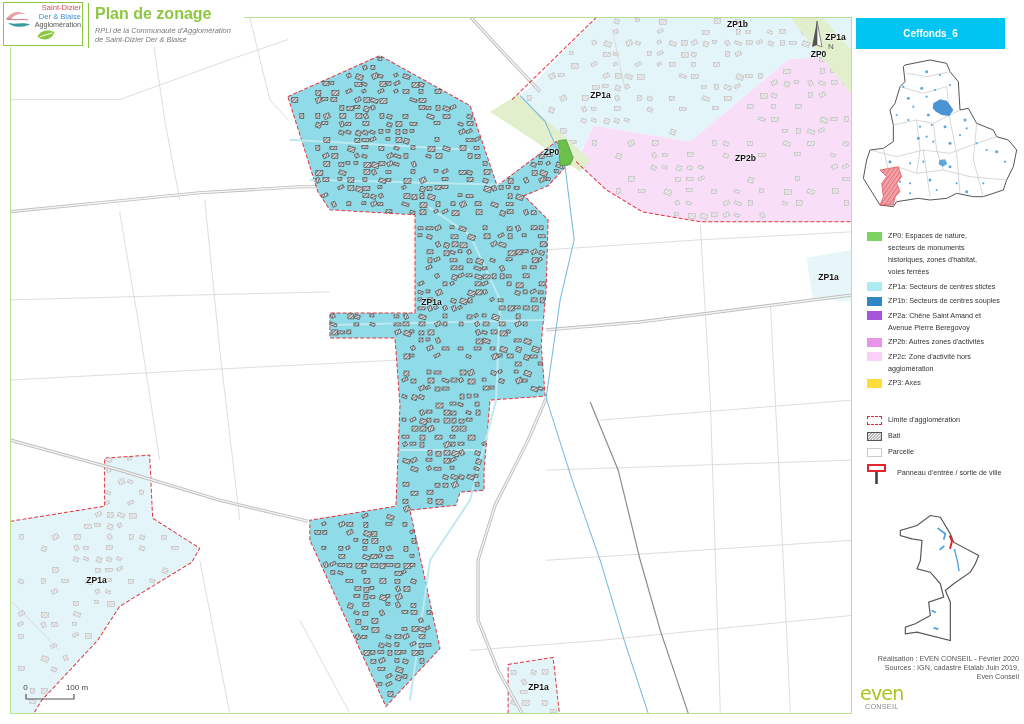 This screenshot has width=1024, height=724. What do you see at coordinates (737, 24) in the screenshot?
I see `zone-label: ZP1b` at bounding box center [737, 24].